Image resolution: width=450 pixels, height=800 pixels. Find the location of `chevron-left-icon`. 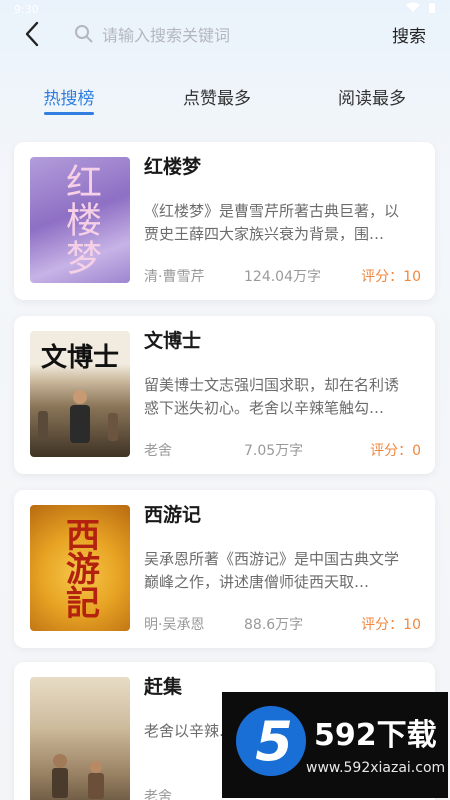

chevron-left-icon is located at coordinates (32, 34).